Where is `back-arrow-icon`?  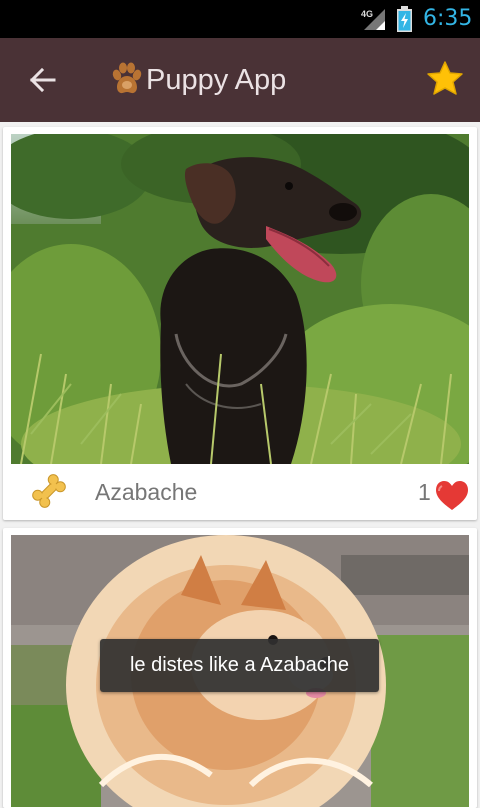
back-arrow-icon is located at coordinates (42, 80).